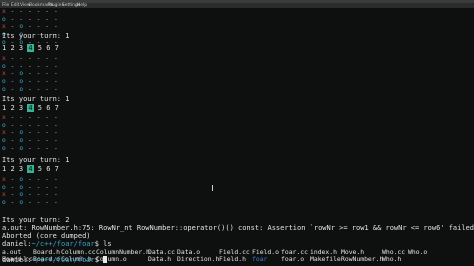  I want to click on selected-column: 4, so click(30, 48).